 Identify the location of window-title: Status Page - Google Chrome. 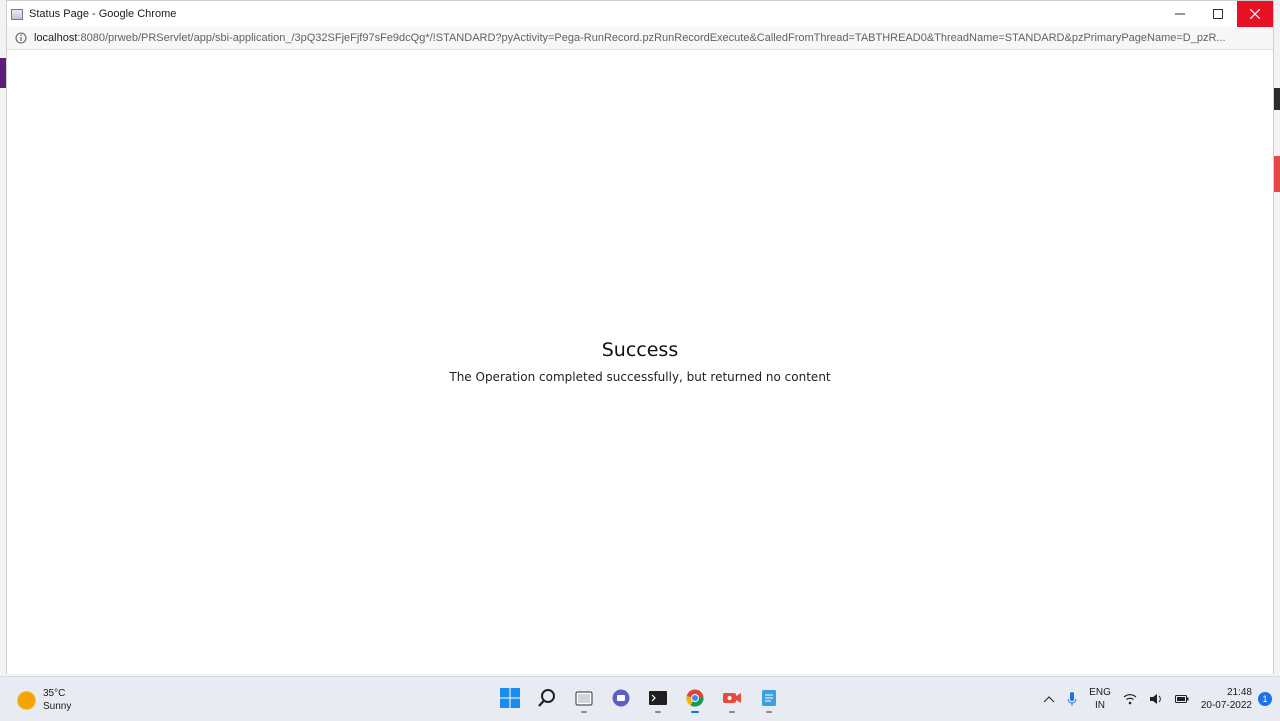
(103, 14).